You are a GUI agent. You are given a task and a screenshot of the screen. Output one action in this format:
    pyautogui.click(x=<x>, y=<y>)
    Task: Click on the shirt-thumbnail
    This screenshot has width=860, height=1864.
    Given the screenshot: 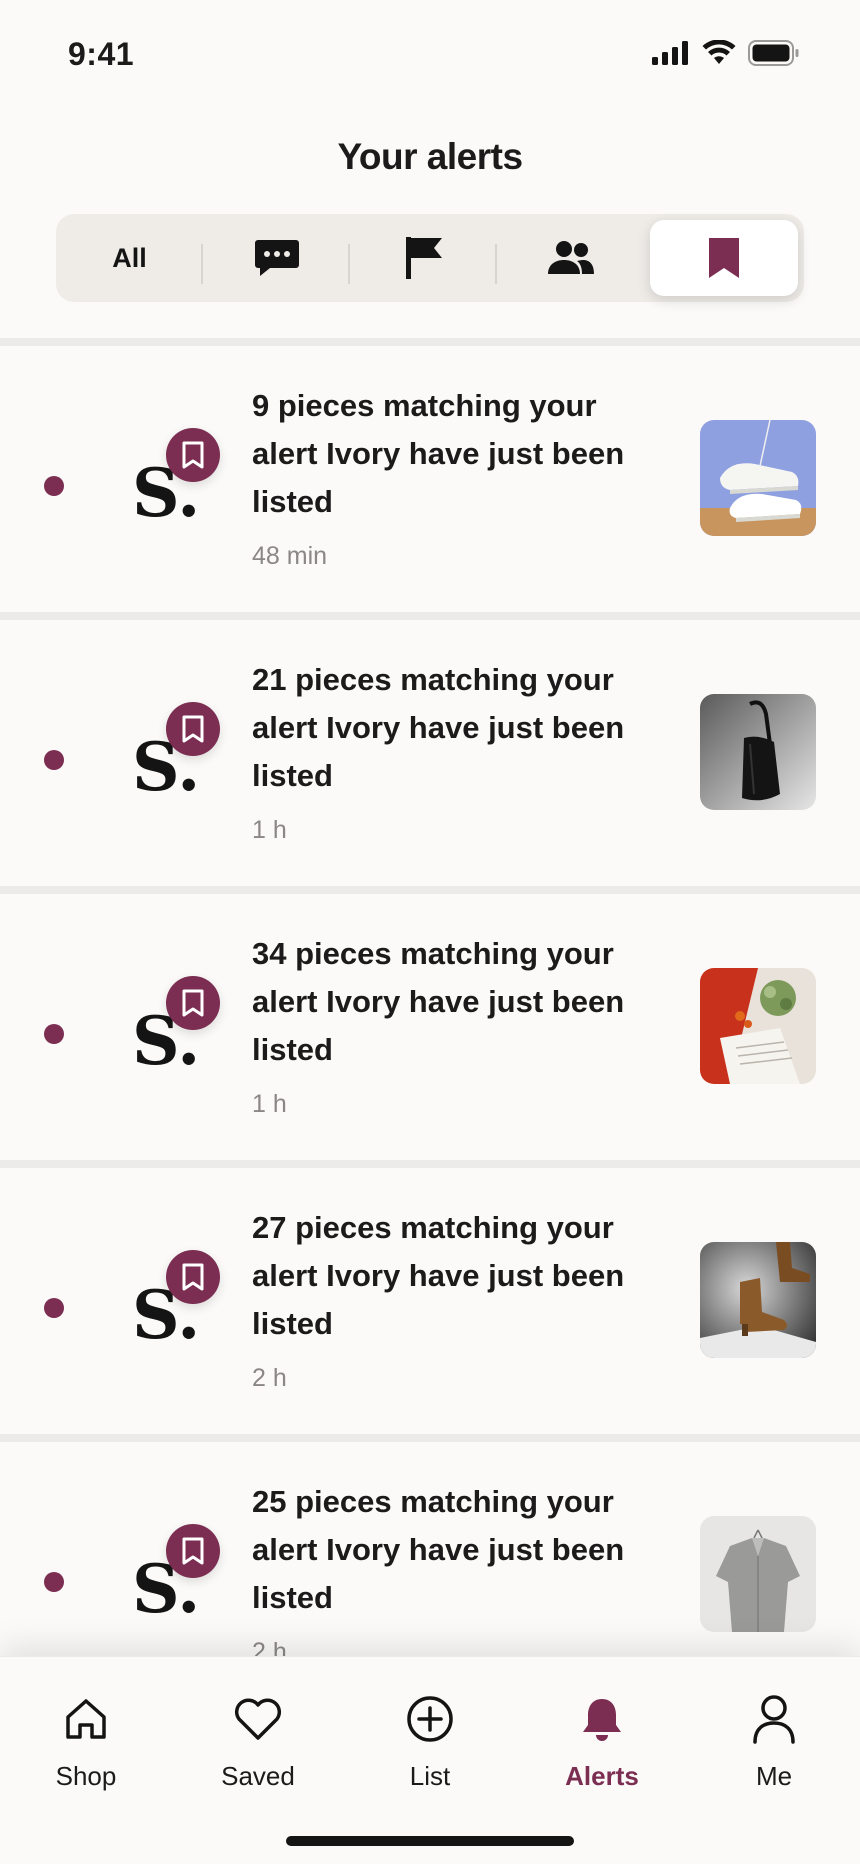 What is the action you would take?
    pyautogui.click(x=758, y=1574)
    